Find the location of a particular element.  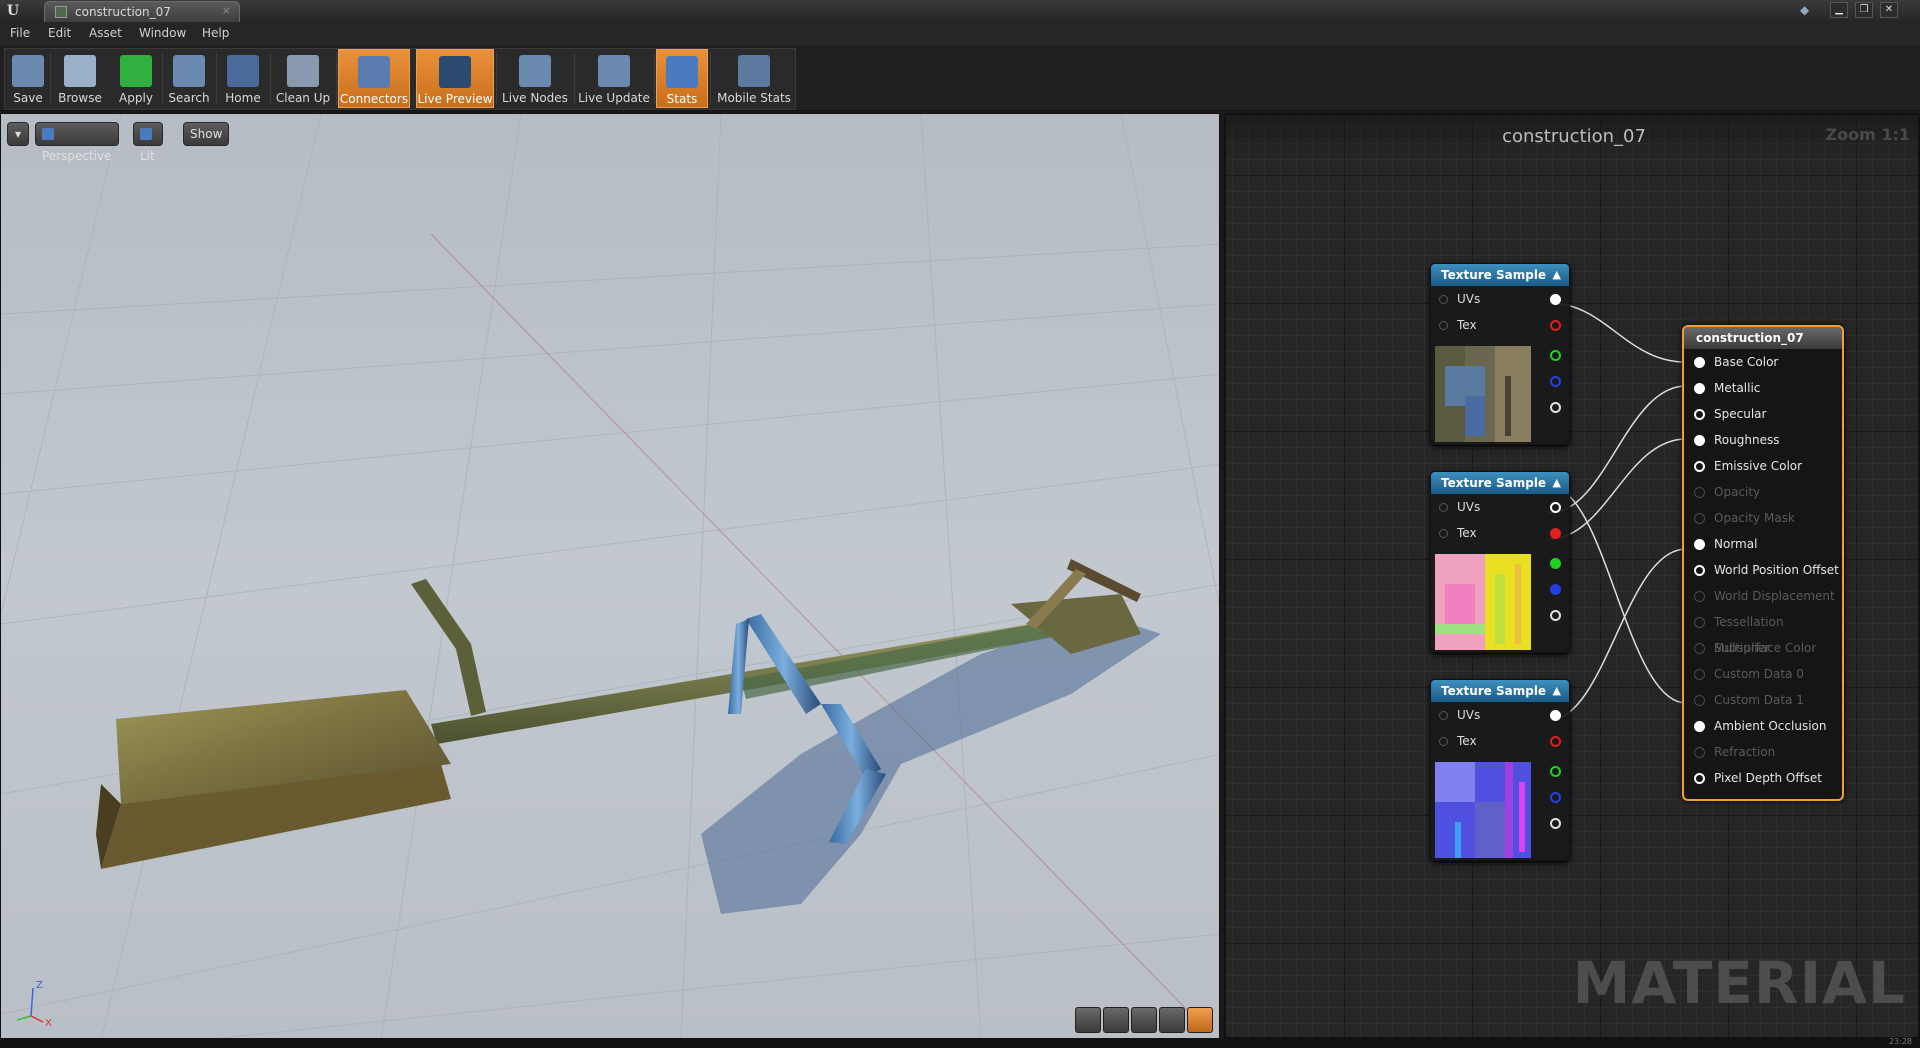

material-input-emissive-color: Emissive Color is located at coordinates (1763, 466).